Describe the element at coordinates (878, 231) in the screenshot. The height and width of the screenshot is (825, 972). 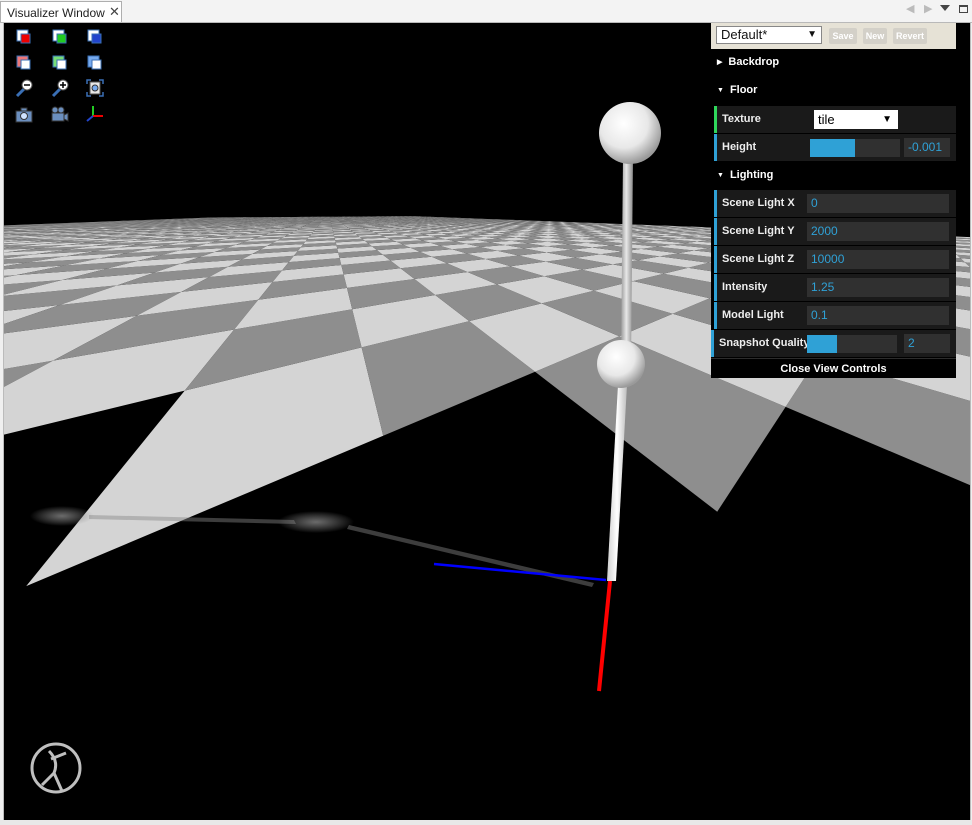
I see `scene-light-y-input: 2000` at that location.